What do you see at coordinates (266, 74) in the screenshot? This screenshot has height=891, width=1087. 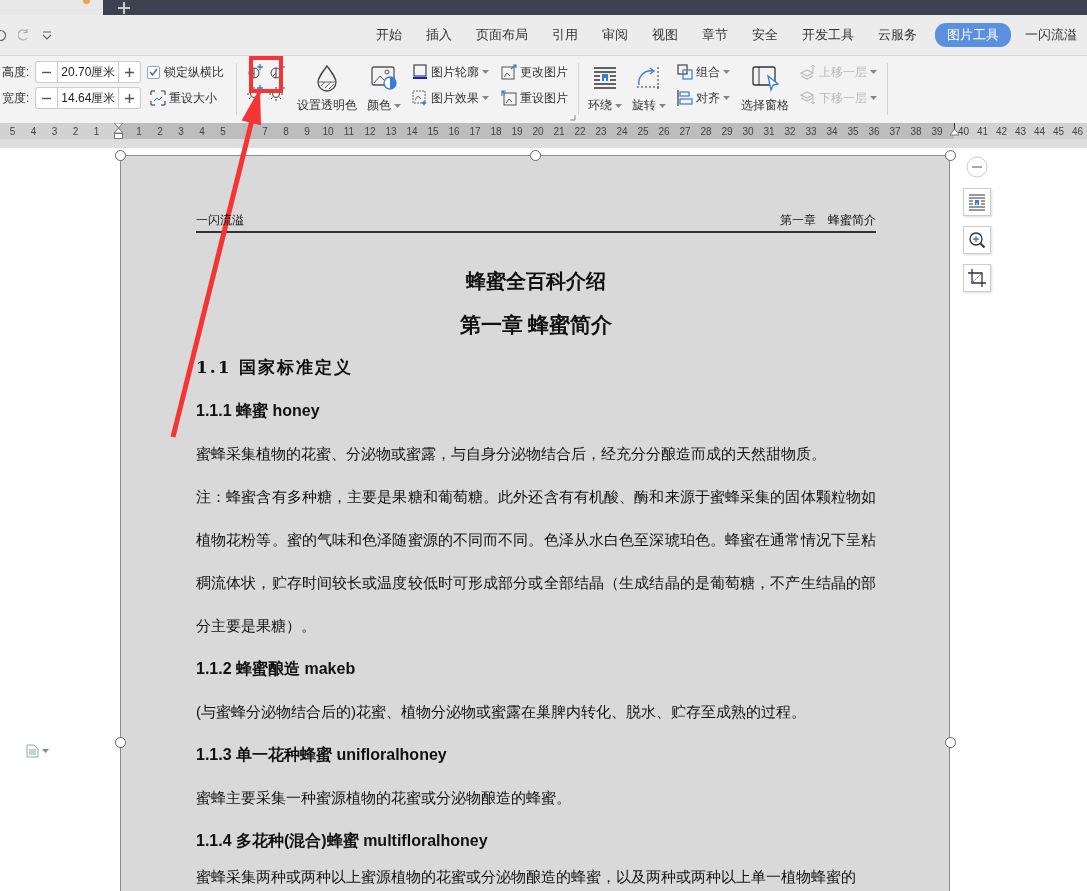 I see `highlight-frame` at bounding box center [266, 74].